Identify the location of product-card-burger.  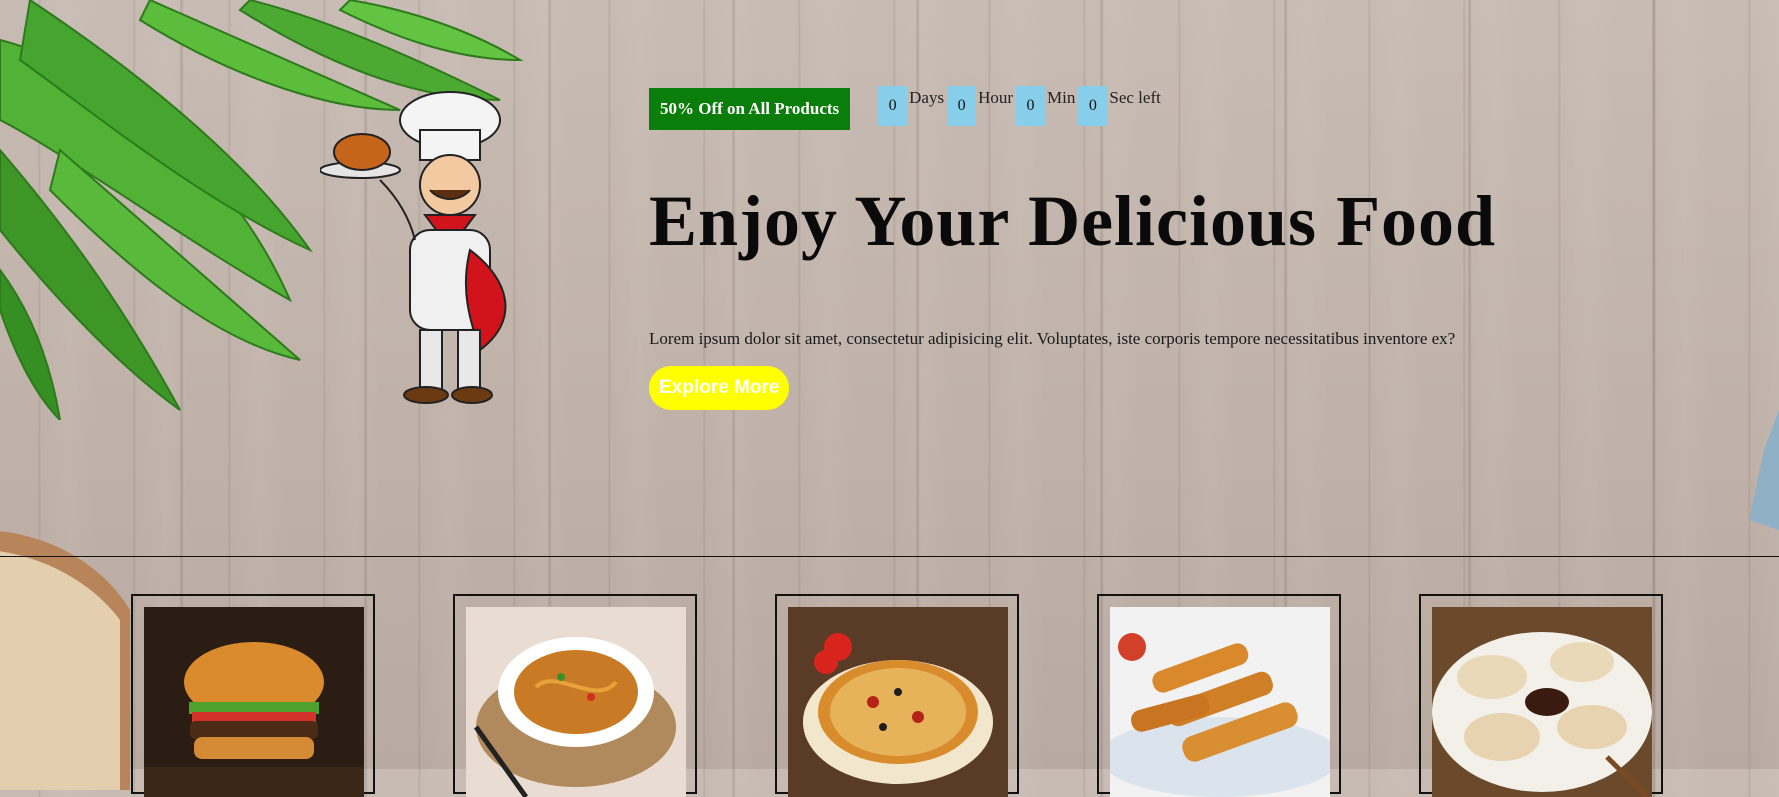
(253, 695).